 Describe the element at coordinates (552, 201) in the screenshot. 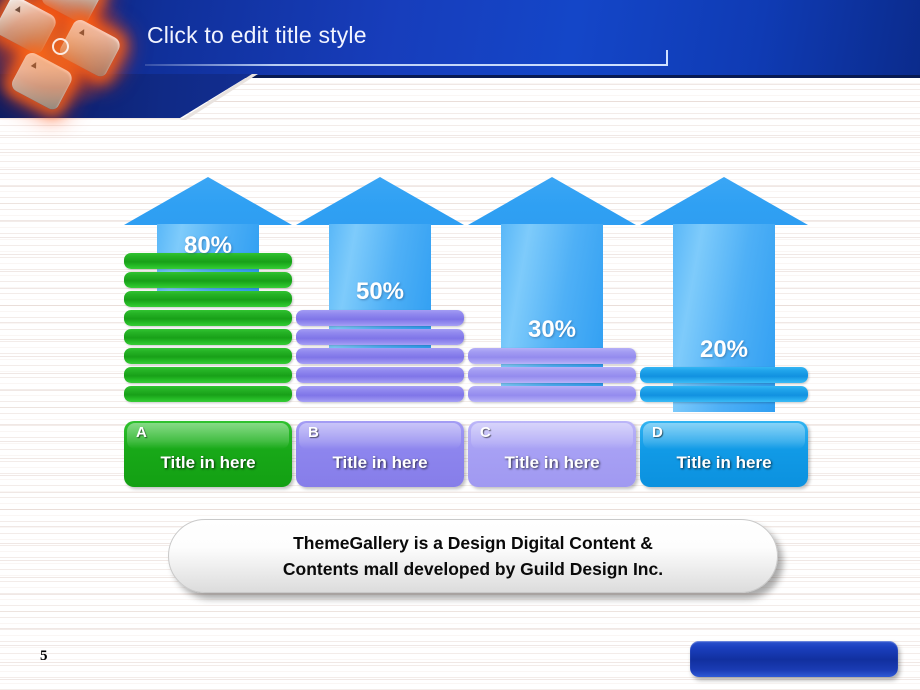

I see `arrow-head-c` at that location.